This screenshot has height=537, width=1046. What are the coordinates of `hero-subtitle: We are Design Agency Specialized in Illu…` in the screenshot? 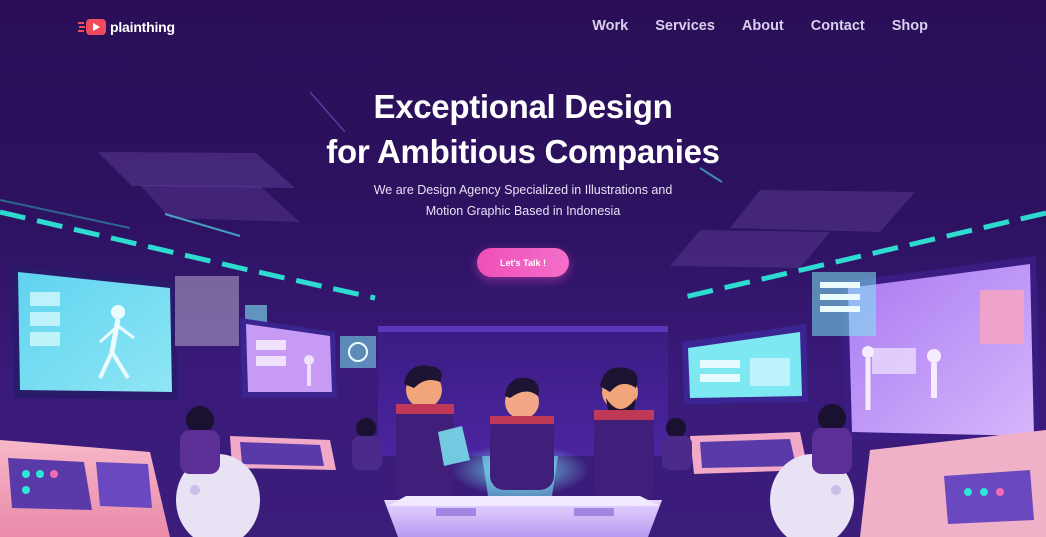 It's located at (523, 201).